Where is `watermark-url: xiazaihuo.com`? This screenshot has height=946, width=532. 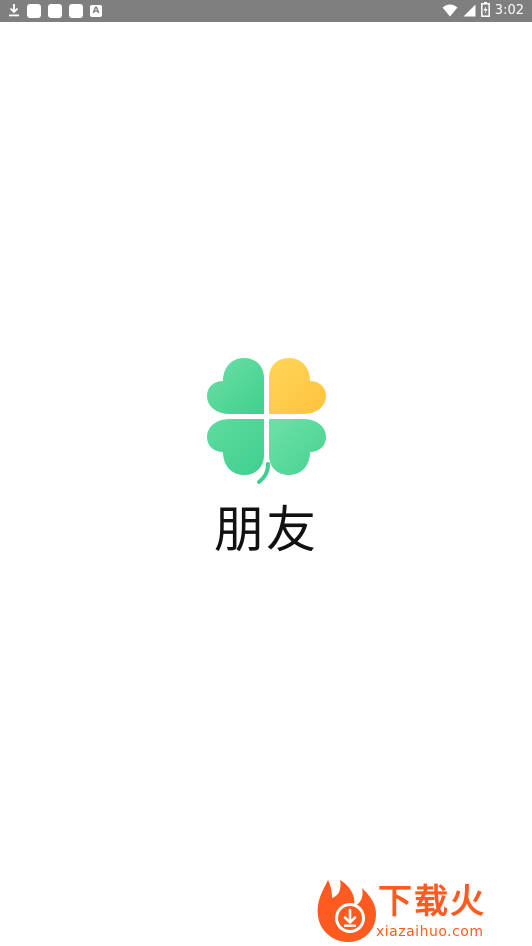 watermark-url: xiazaihuo.com is located at coordinates (430, 932).